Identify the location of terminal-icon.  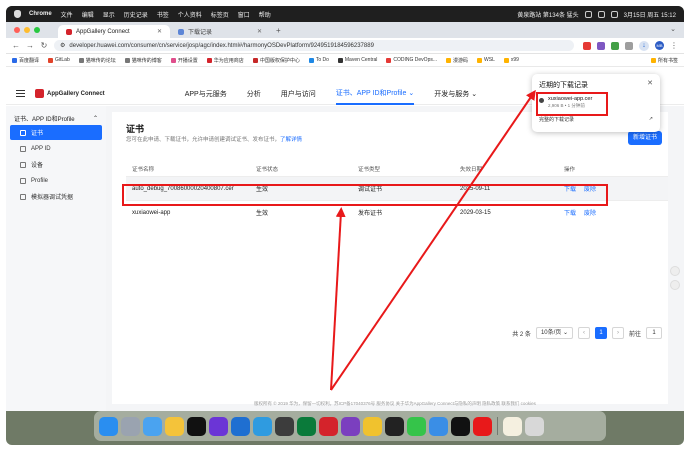
(284, 426).